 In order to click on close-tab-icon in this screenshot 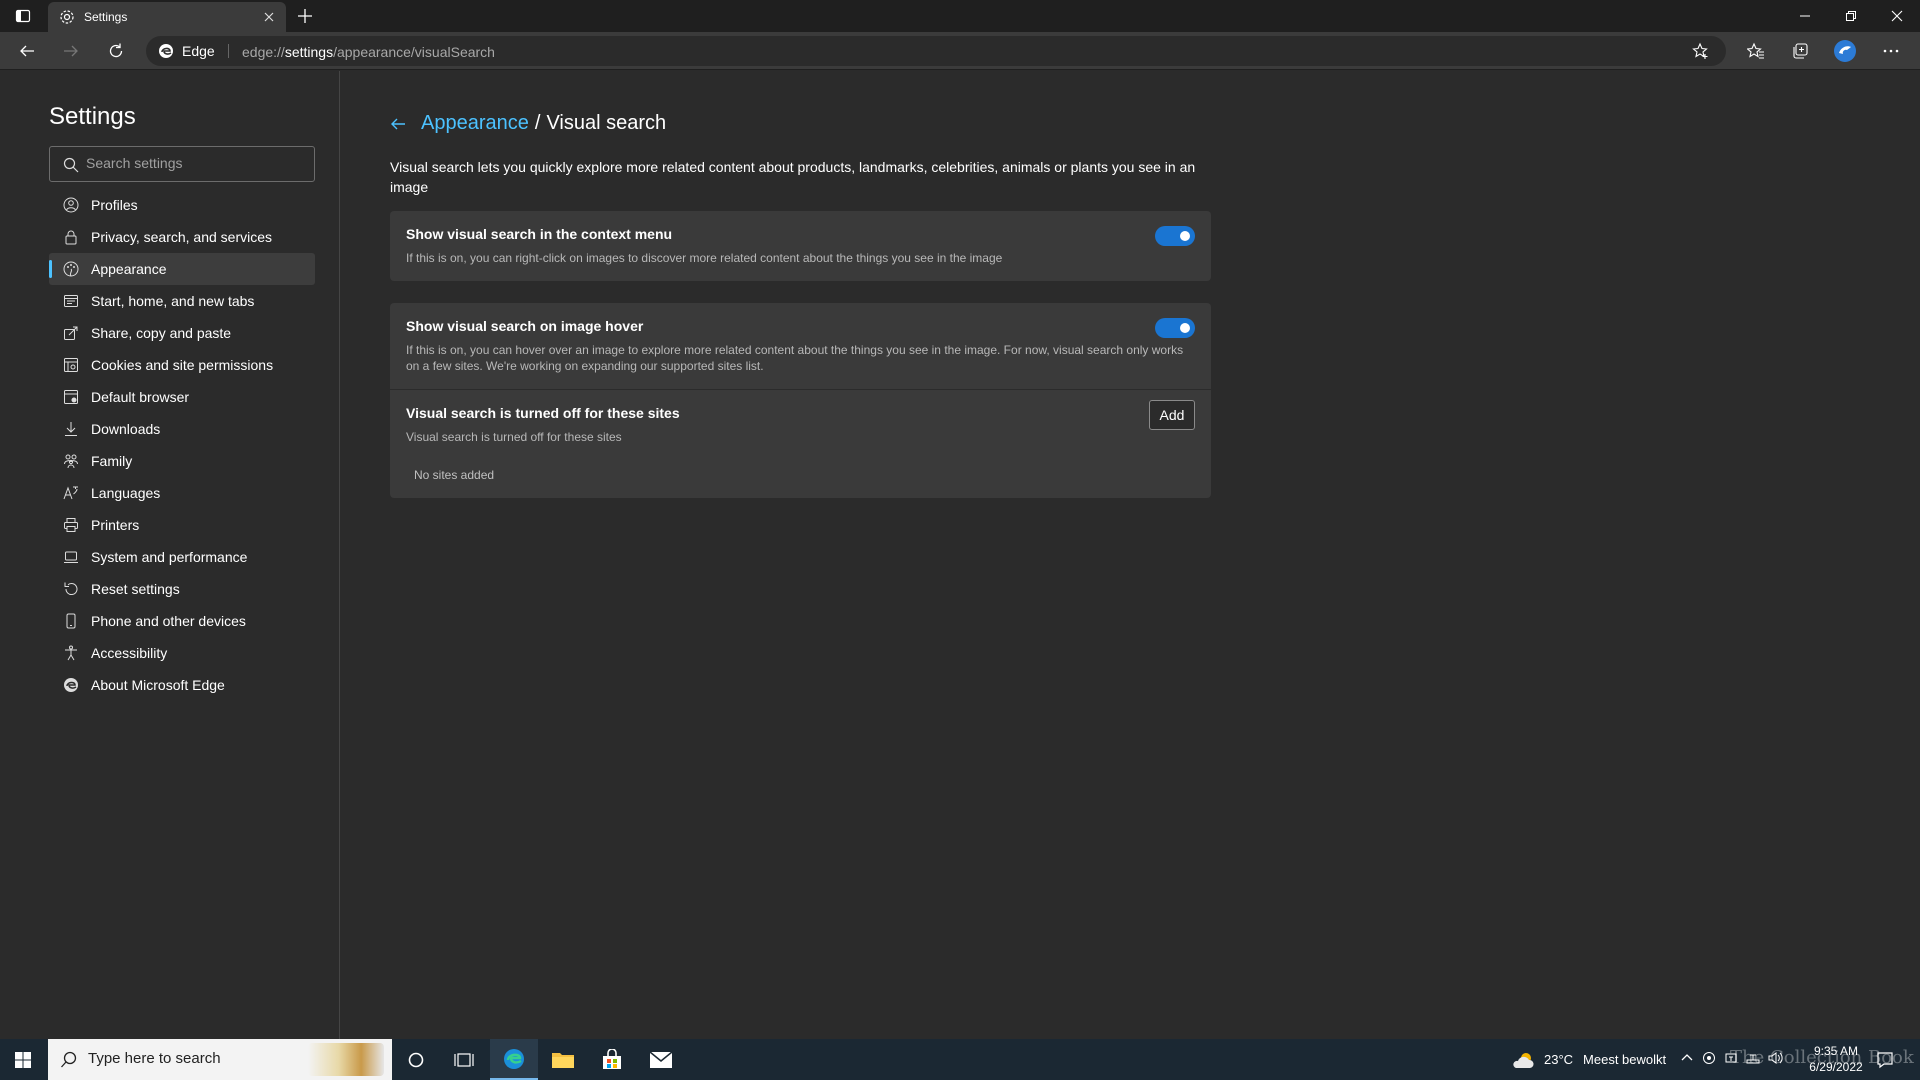, I will do `click(269, 17)`.